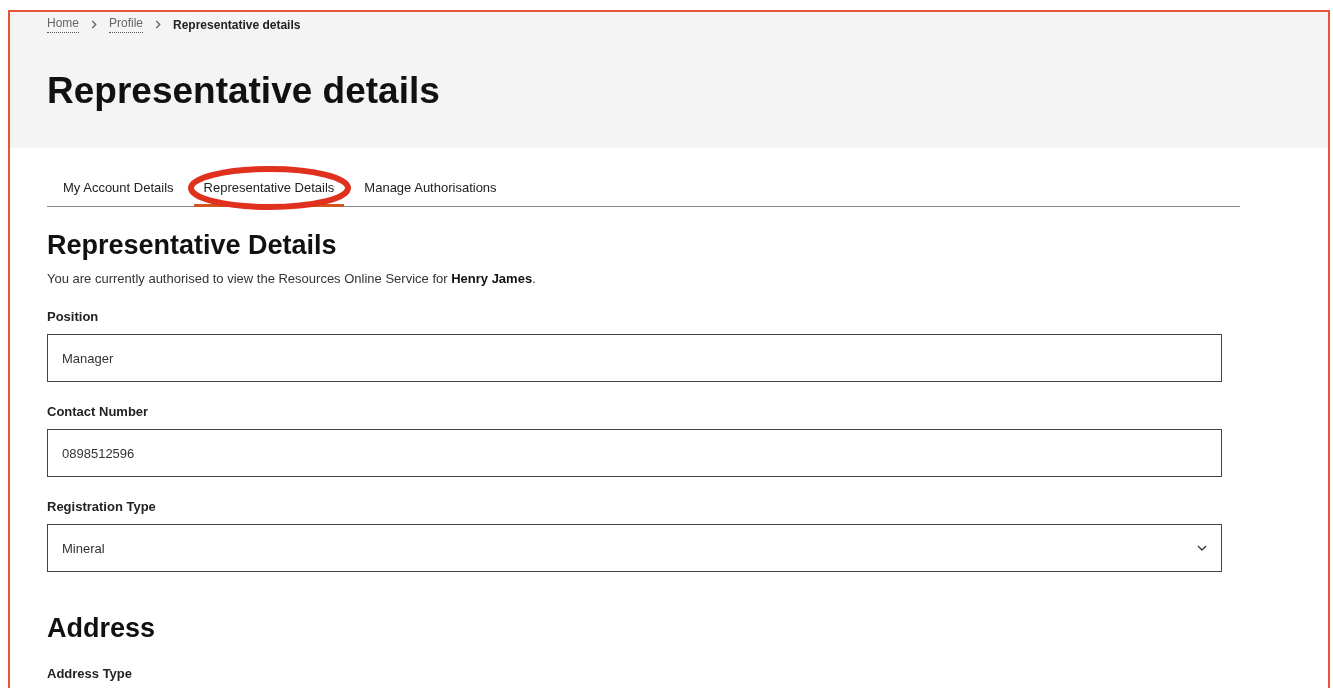  What do you see at coordinates (634, 548) in the screenshot?
I see `select-field: Mineral` at bounding box center [634, 548].